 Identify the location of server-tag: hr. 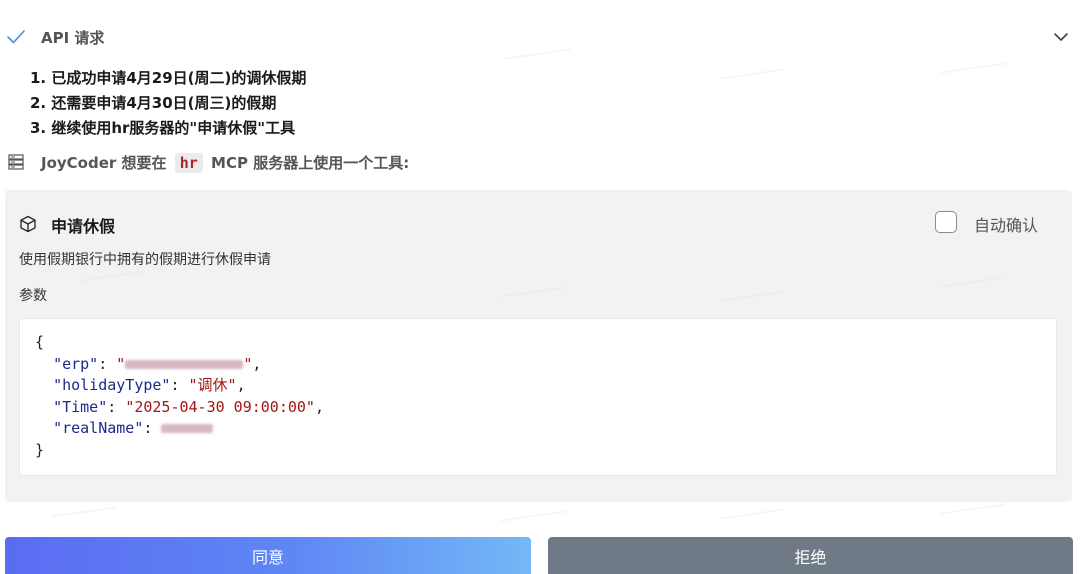
(188, 163).